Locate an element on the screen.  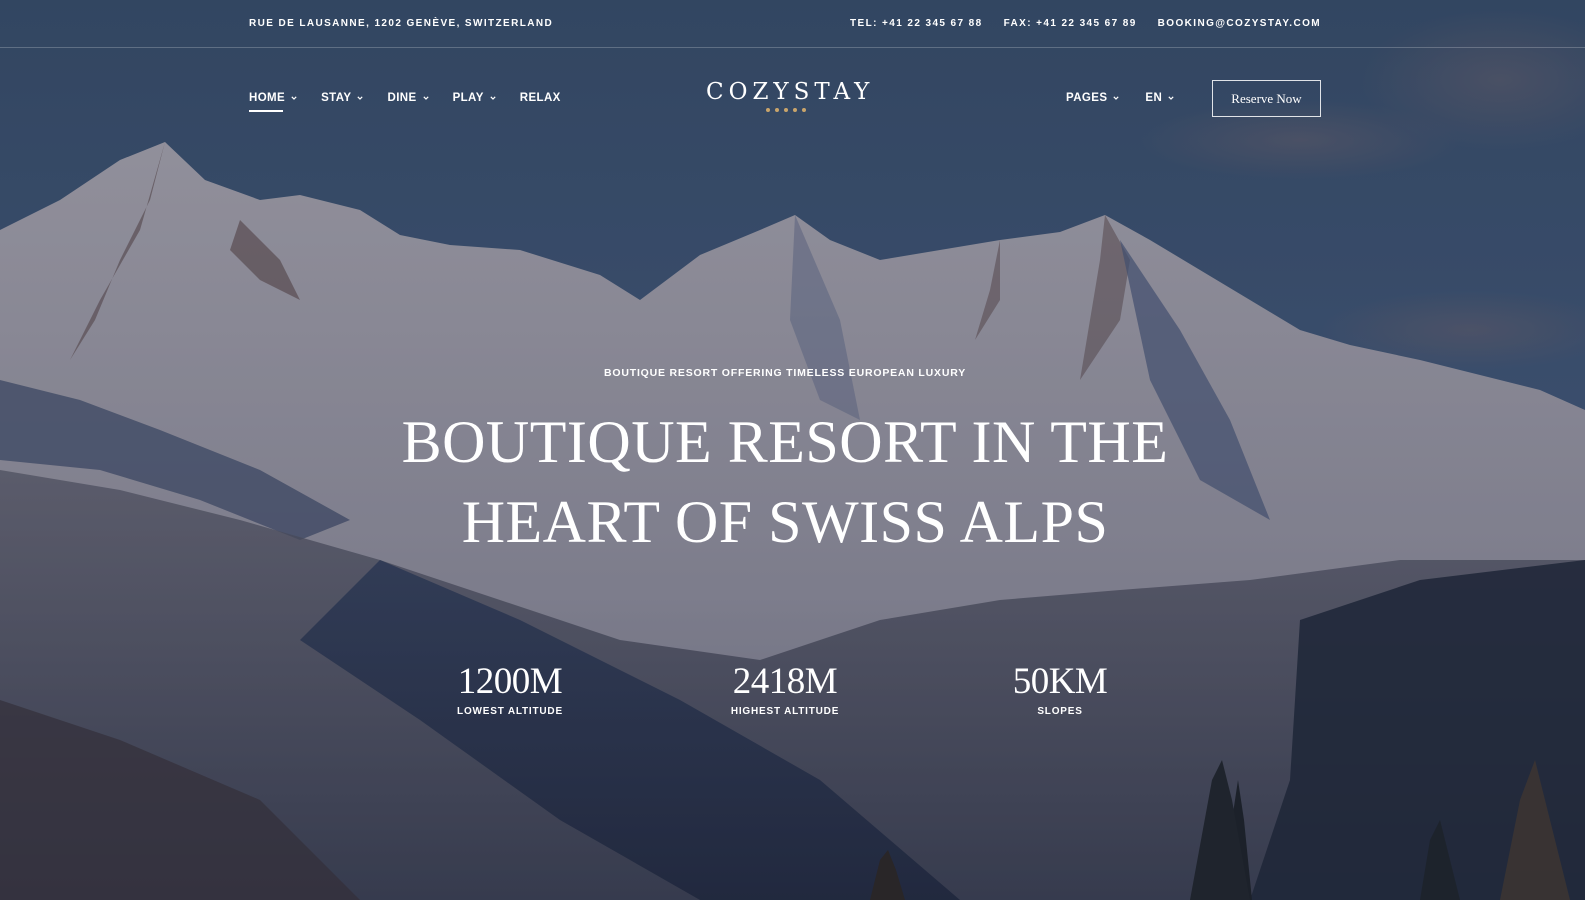
stat-label: HIGHEST ALTITUDE is located at coordinates (785, 711).